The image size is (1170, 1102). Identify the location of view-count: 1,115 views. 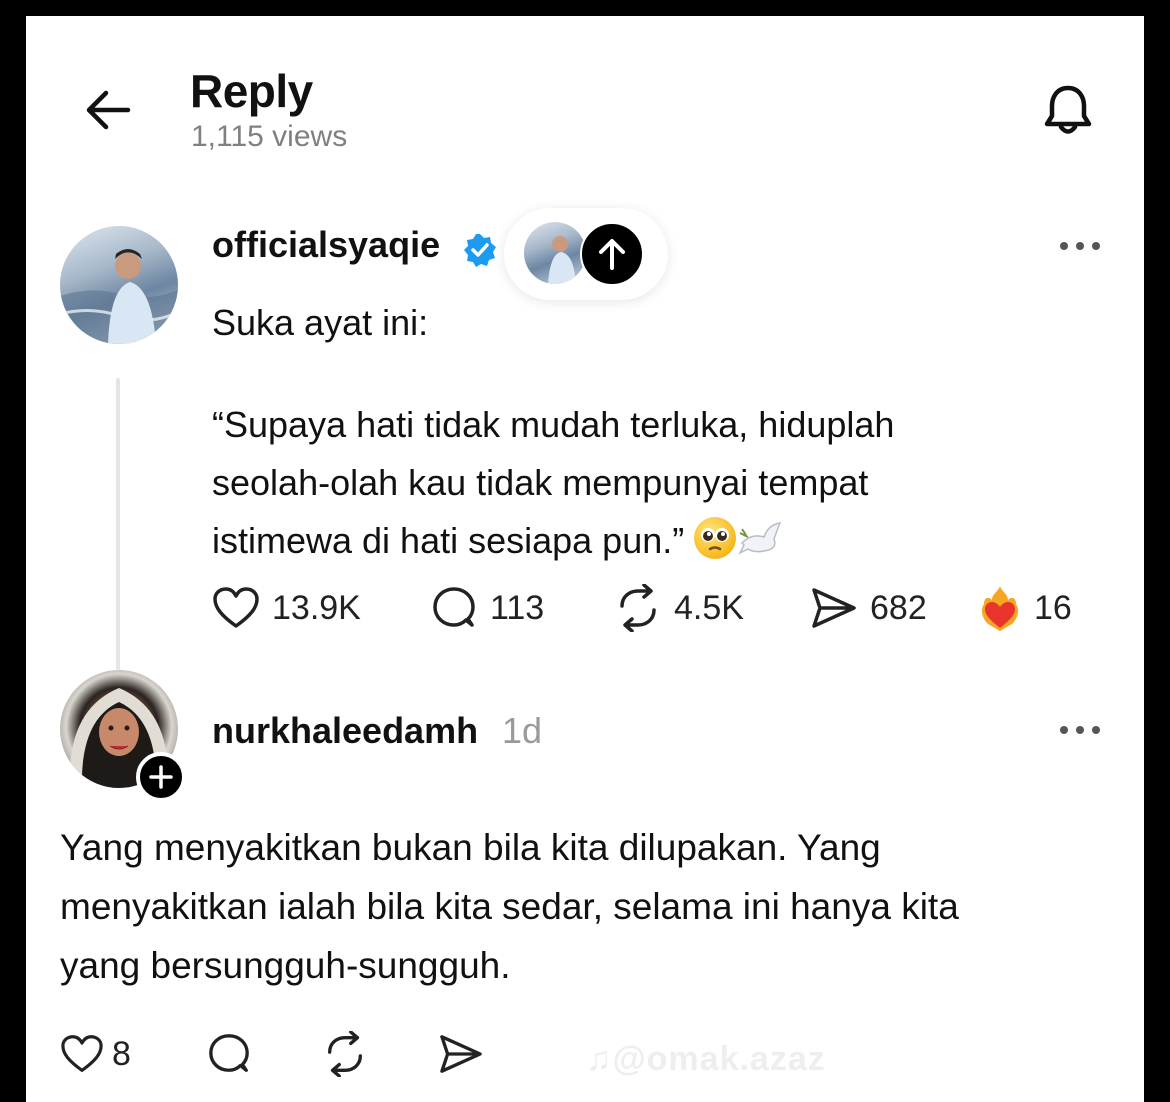
(269, 136).